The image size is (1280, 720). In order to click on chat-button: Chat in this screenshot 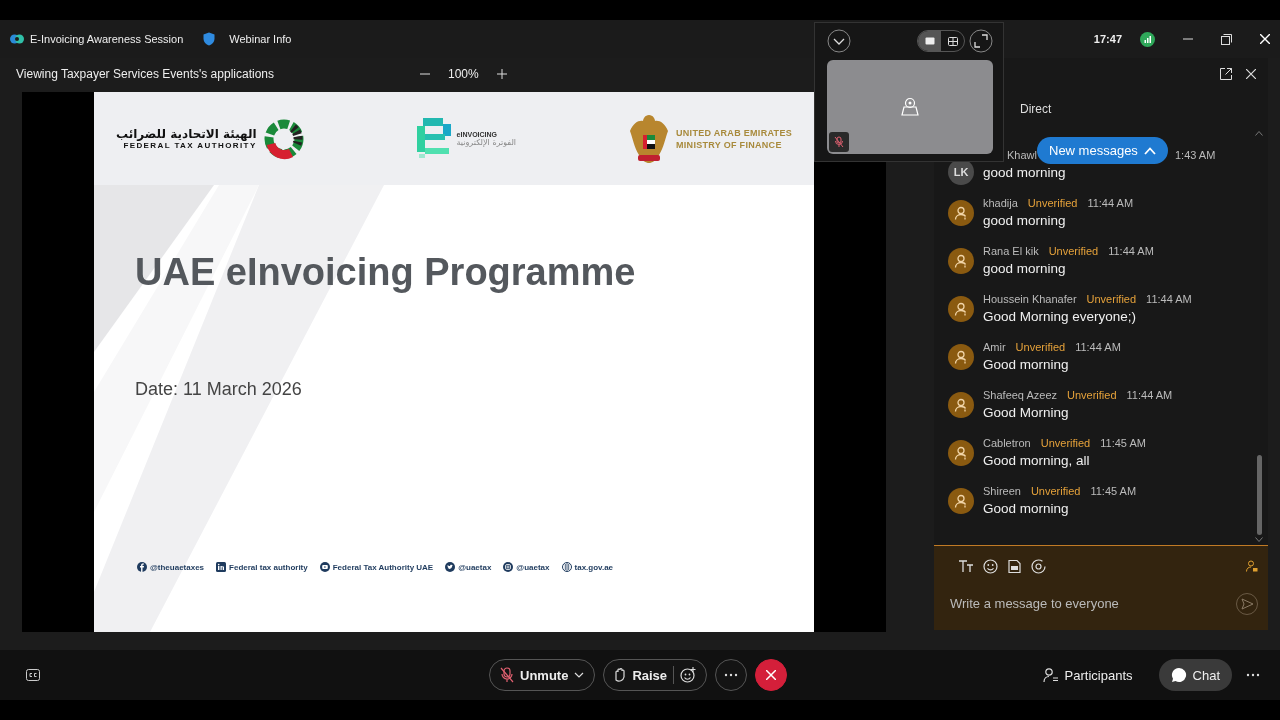, I will do `click(1195, 675)`.